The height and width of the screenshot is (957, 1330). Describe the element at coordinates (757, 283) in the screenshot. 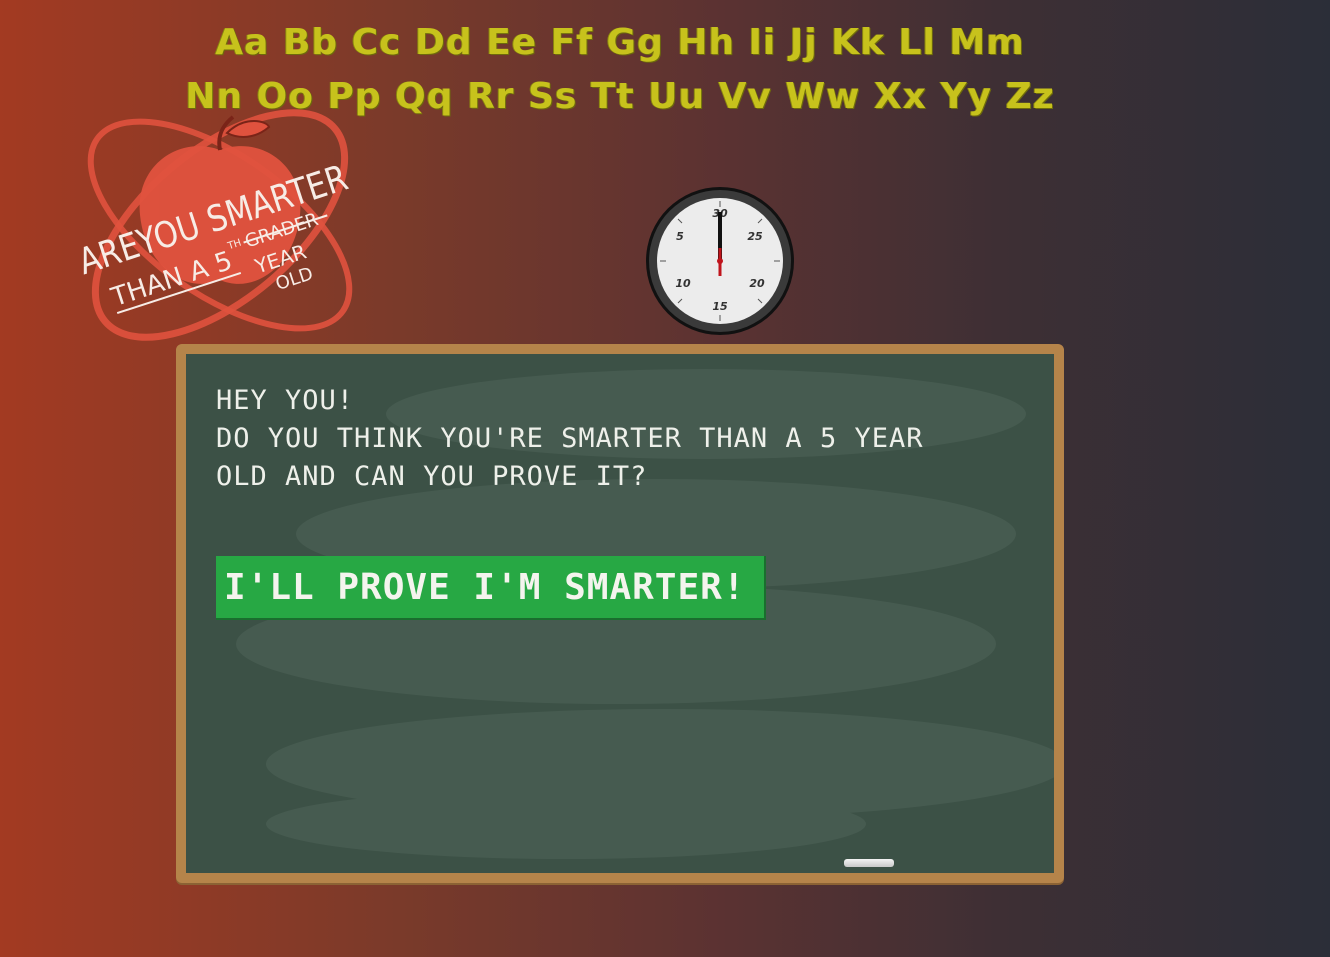

I see `clock-label-20: 20` at that location.